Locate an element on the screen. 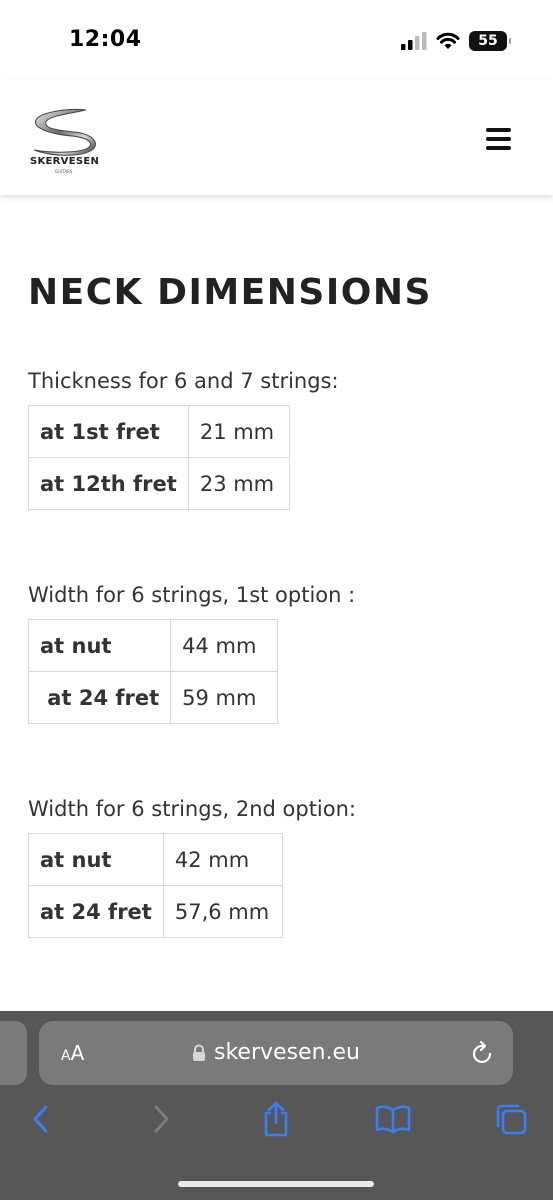 The height and width of the screenshot is (1200, 553). section-caption-thickness: Thickness for 6 and 7 strings: is located at coordinates (183, 381).